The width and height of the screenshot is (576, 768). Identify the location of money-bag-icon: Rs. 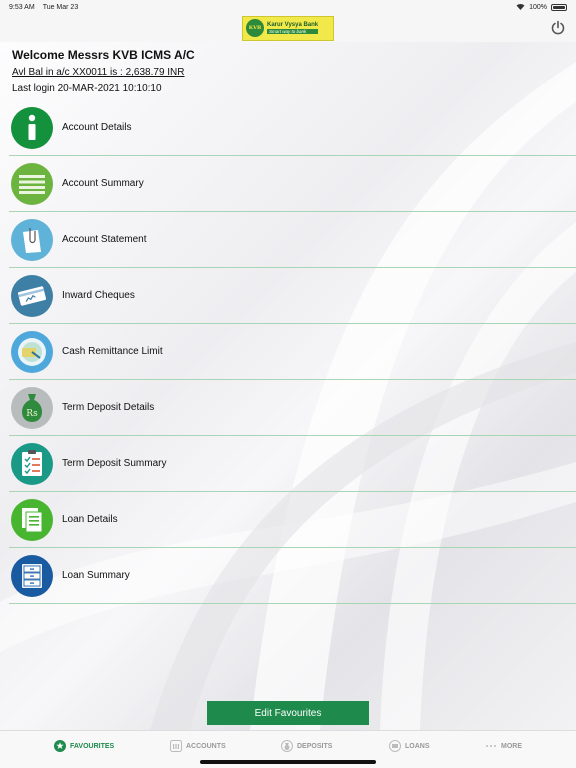
(32, 407).